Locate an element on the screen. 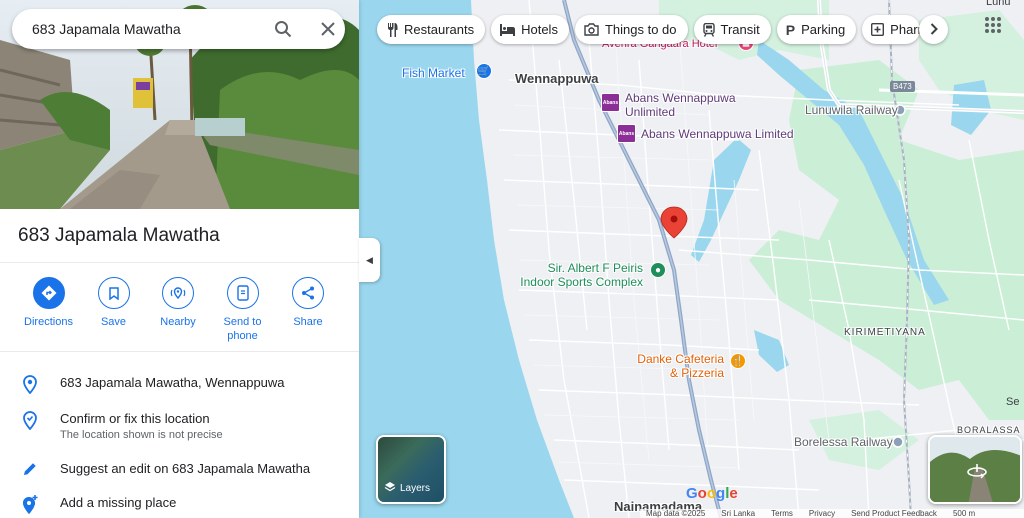 This screenshot has width=1024, height=518. wennappuwa-label: Wennappuwa is located at coordinates (557, 78).